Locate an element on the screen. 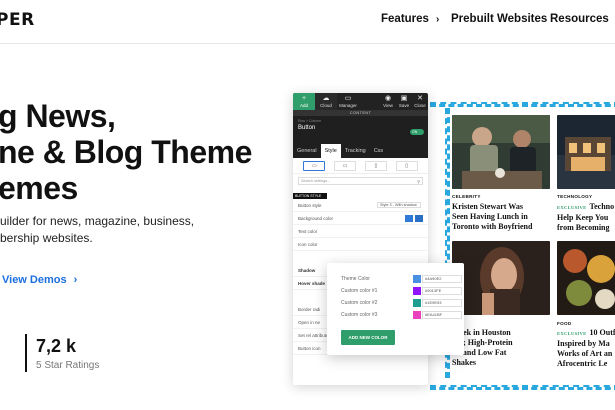  settings-search-input: Search settings... ⚲ is located at coordinates (360, 181).